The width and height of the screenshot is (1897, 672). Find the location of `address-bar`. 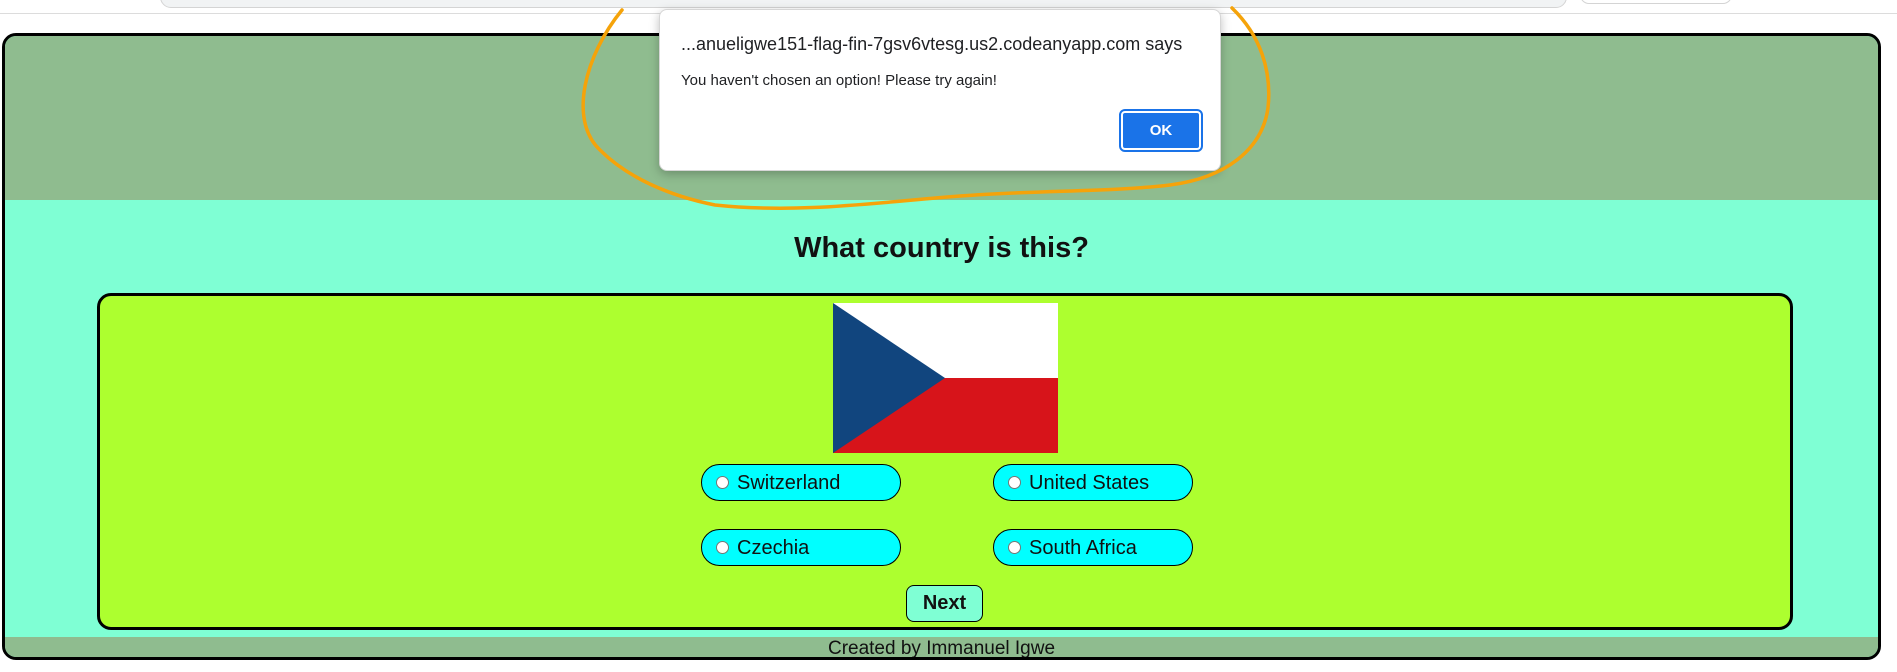

address-bar is located at coordinates (863, 4).